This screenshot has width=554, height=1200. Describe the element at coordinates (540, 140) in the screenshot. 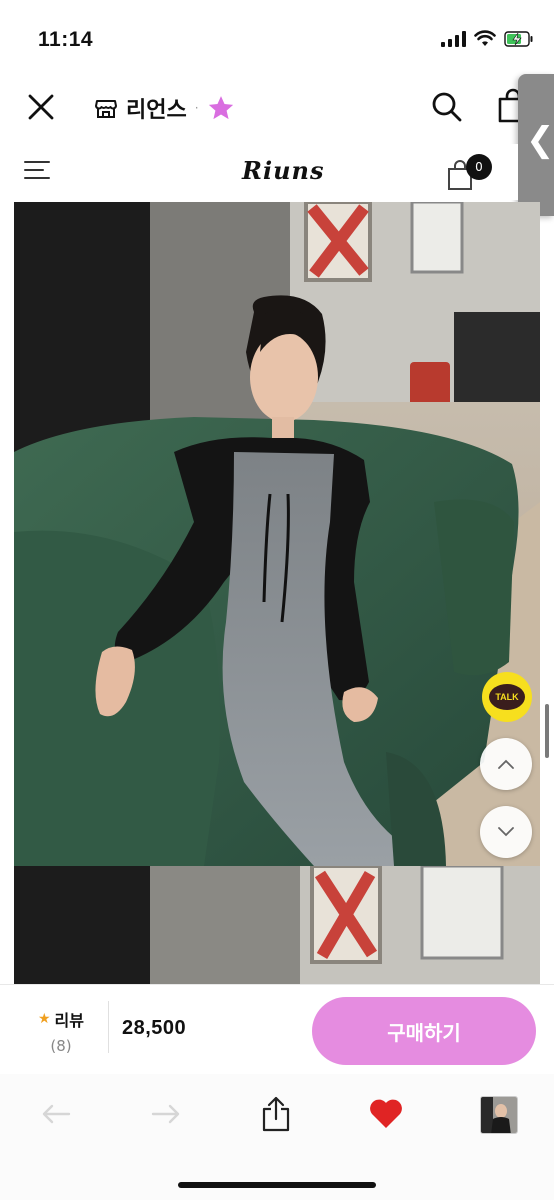

I see `chevron-left-icon: ❮` at that location.